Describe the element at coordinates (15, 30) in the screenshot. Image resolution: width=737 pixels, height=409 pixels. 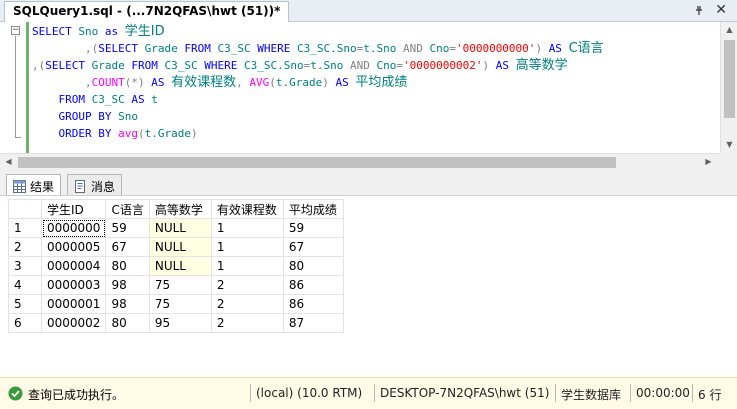
I see `collapse-toggle-icon: −` at that location.